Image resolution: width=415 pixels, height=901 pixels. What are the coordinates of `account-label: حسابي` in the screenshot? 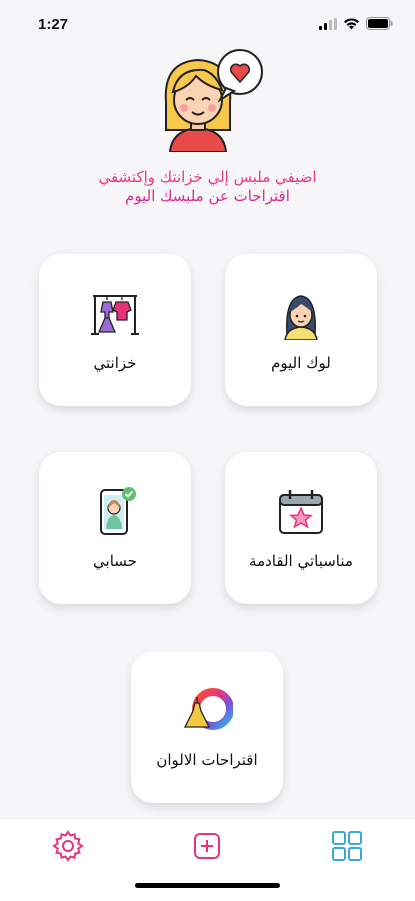 It's located at (115, 561).